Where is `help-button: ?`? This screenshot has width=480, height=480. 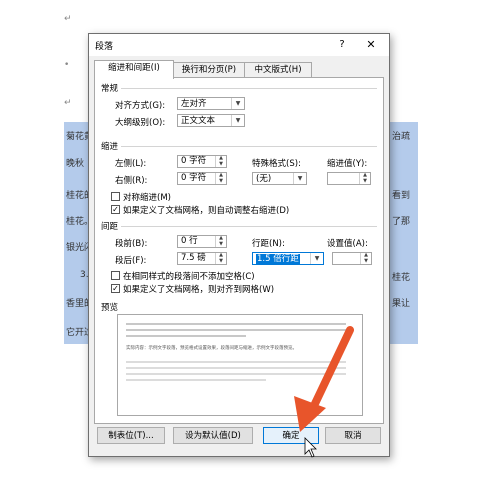
help-button: ? is located at coordinates (342, 45).